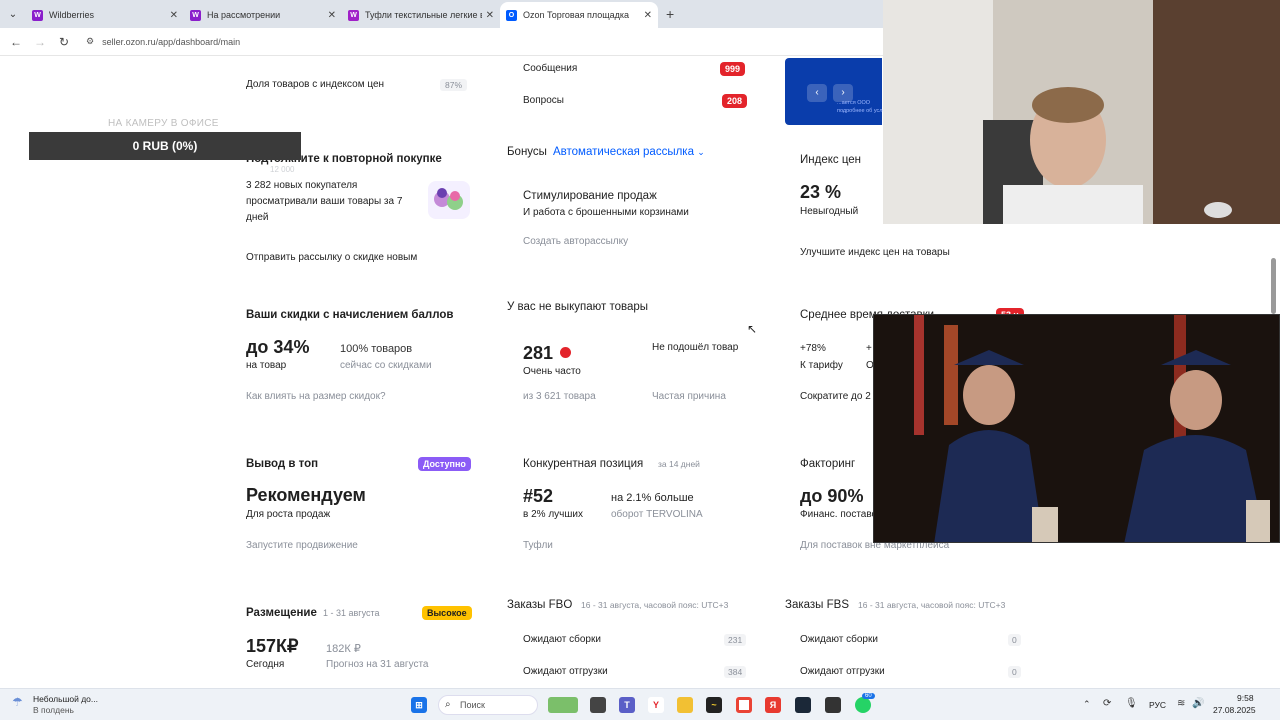  Describe the element at coordinates (670, 14) in the screenshot. I see `new-tab-button: +` at that location.